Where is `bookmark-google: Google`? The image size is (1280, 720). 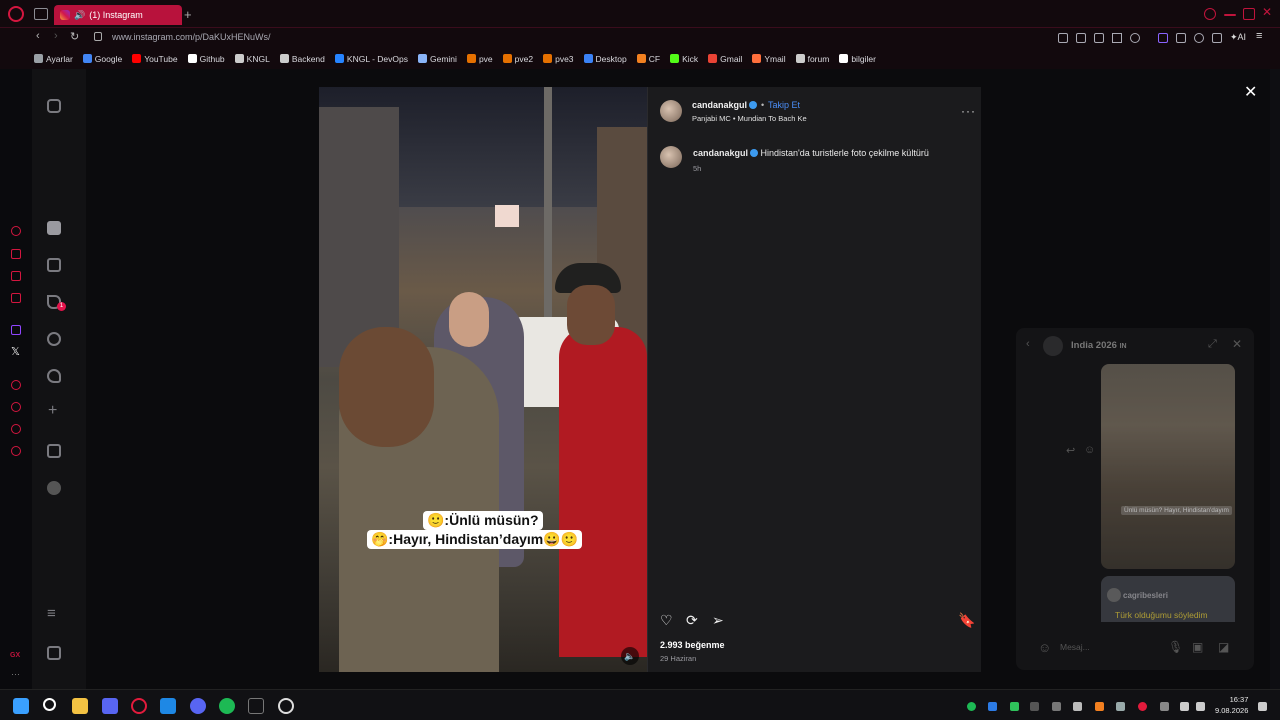
bookmark-google: Google is located at coordinates (102, 59).